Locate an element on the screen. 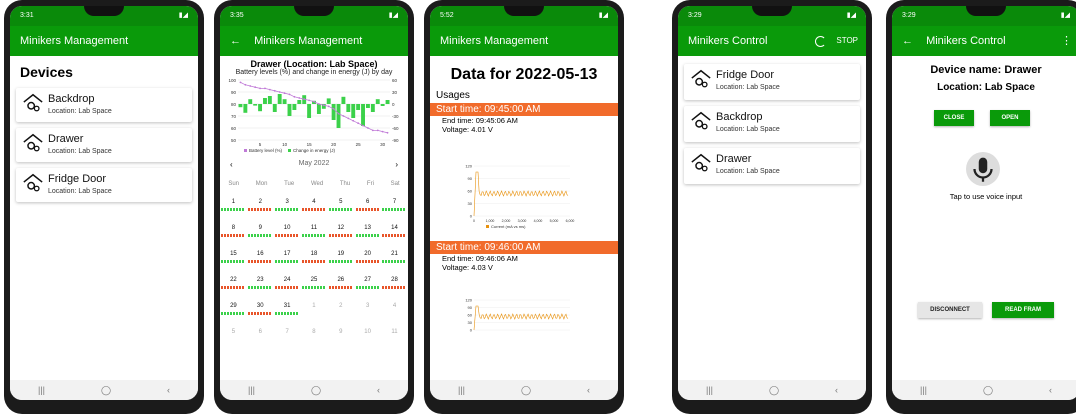 The image size is (1076, 414). usage-end-time: End time: 09:46:06 AM is located at coordinates (480, 258).